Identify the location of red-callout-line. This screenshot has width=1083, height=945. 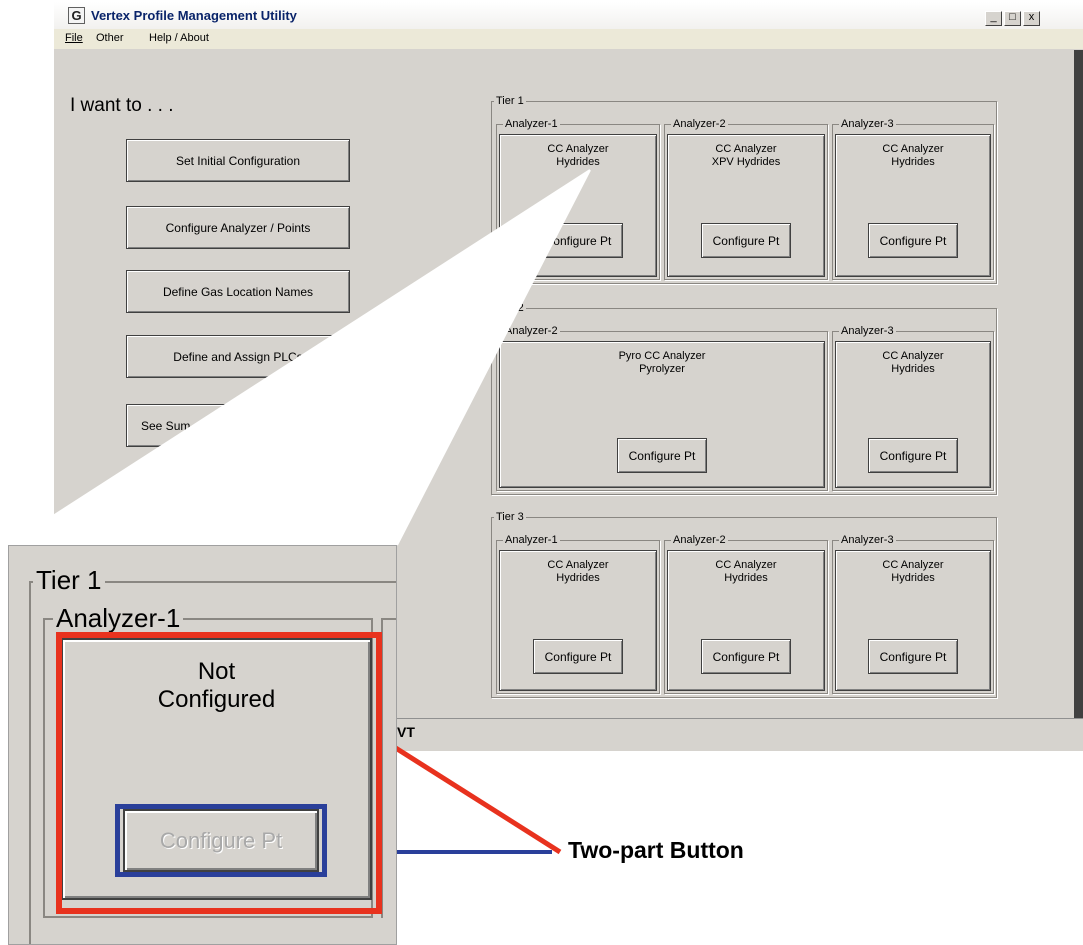
(466, 792).